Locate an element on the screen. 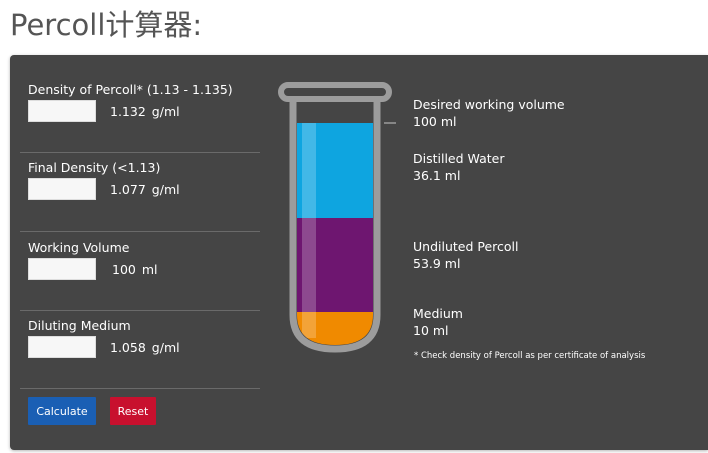 The image size is (708, 453). diluting-medium-number: 1.058 is located at coordinates (128, 347).